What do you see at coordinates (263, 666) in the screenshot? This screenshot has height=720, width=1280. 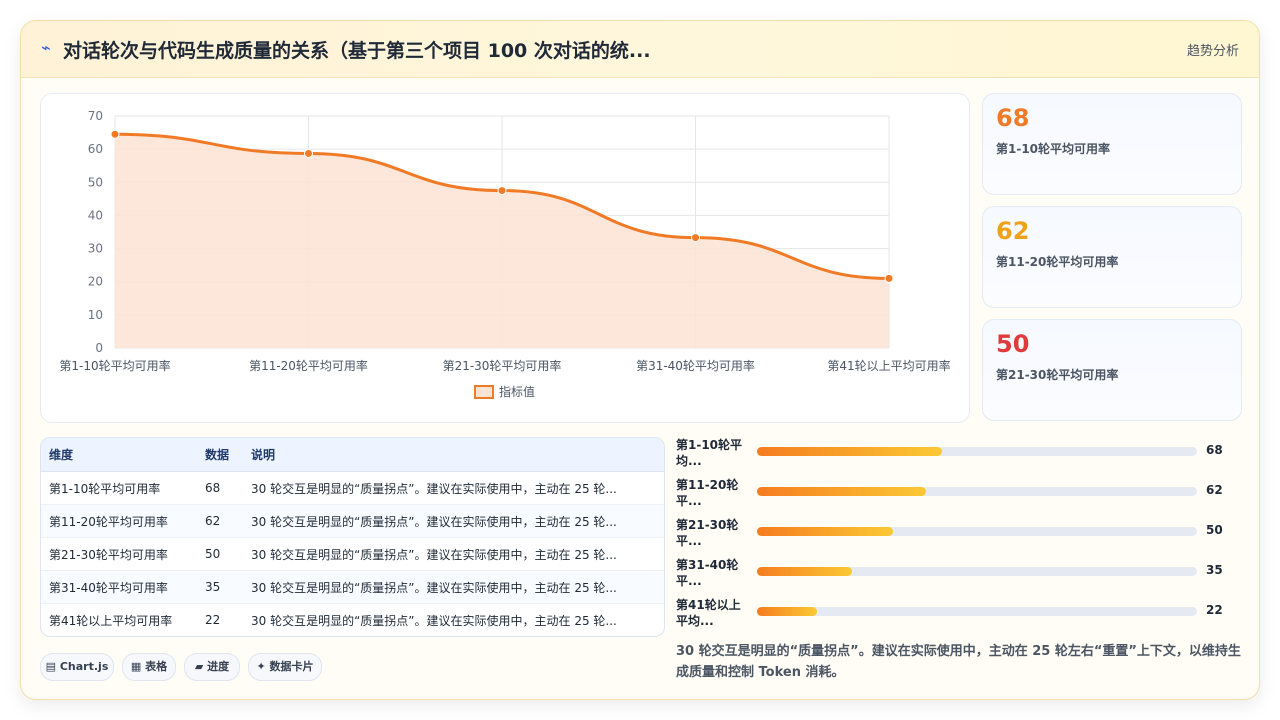 I see `card-icon: ✦` at bounding box center [263, 666].